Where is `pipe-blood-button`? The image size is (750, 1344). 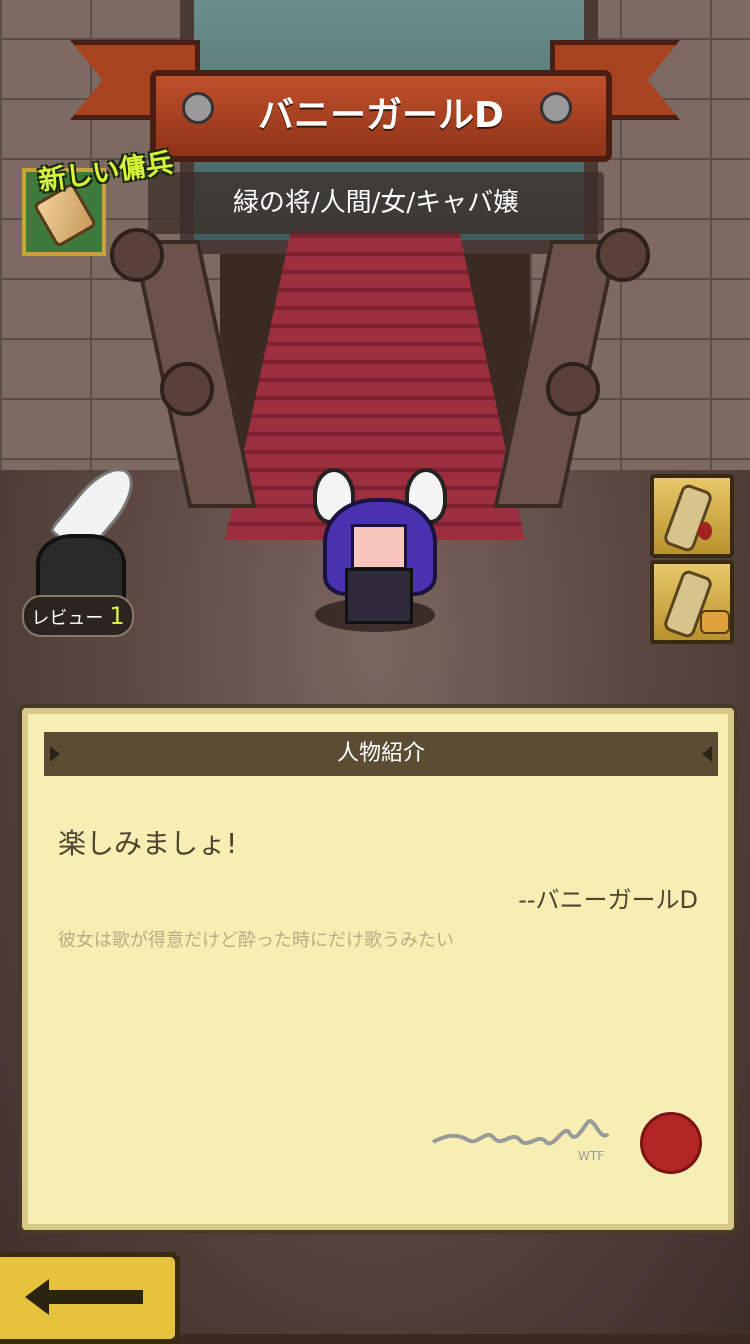
pipe-blood-button is located at coordinates (692, 516).